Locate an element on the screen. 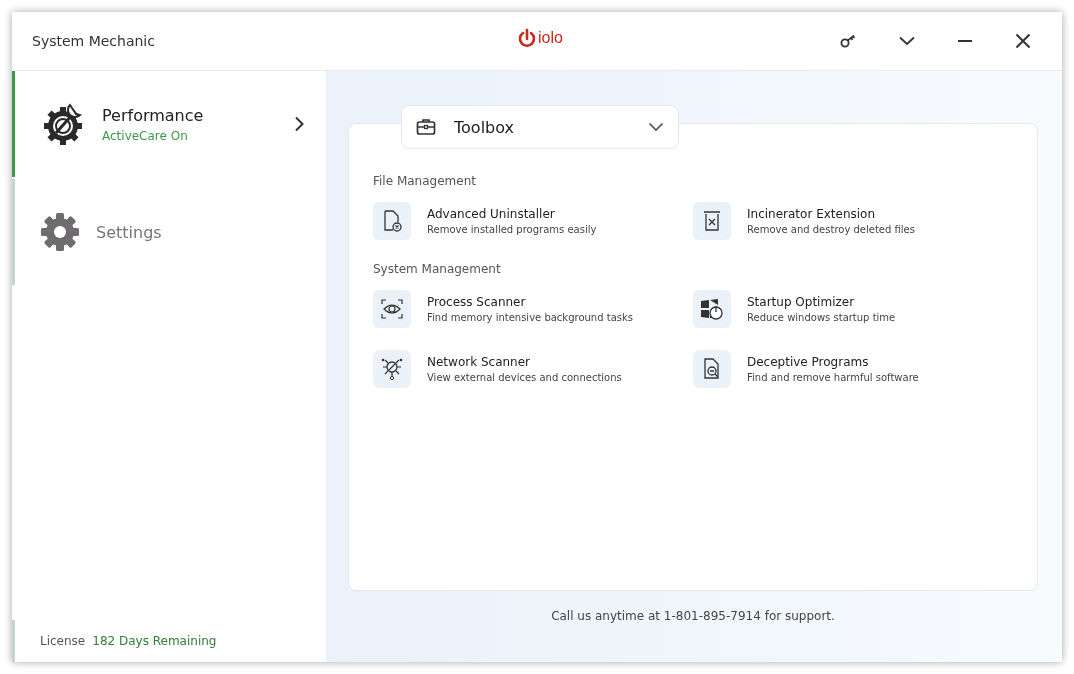 This screenshot has height=674, width=1074. nav-label: Settings is located at coordinates (129, 232).